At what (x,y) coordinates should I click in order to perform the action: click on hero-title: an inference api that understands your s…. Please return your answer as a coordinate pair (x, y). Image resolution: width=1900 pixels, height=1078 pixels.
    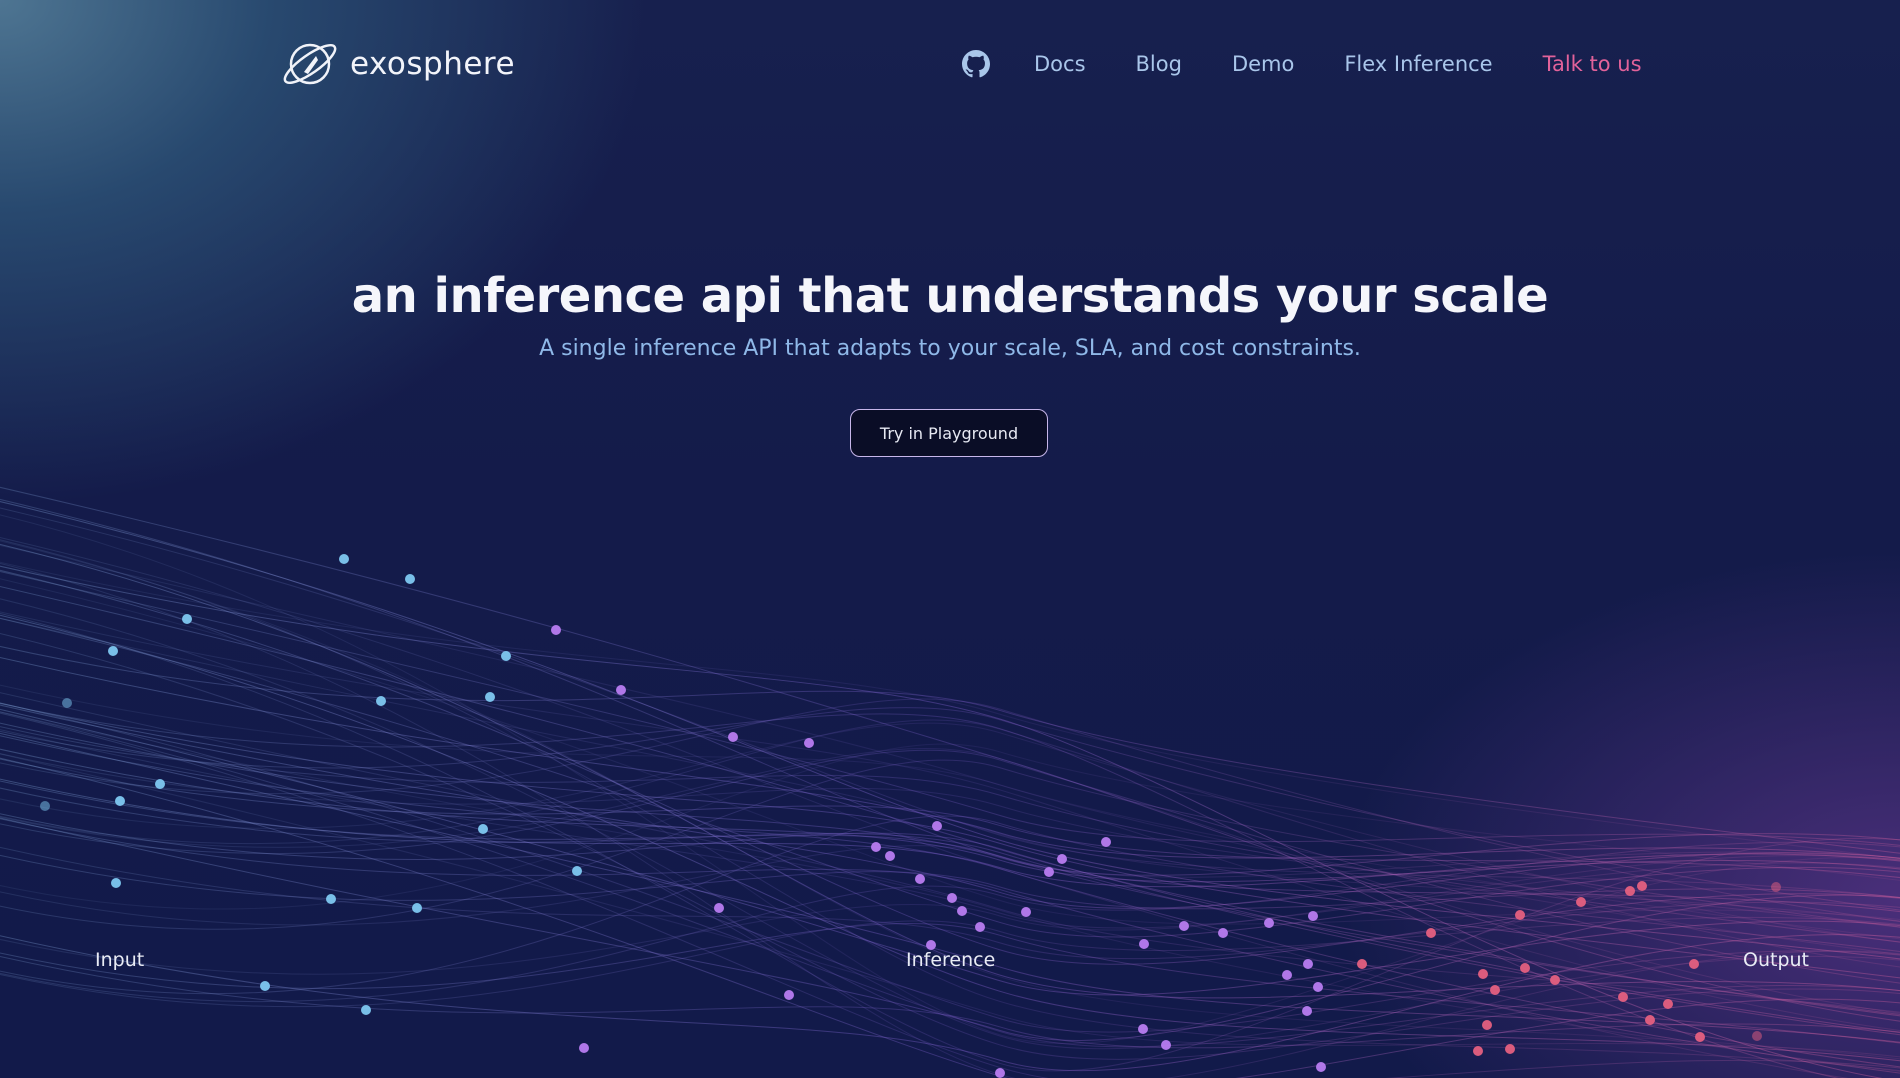
    Looking at the image, I should click on (950, 296).